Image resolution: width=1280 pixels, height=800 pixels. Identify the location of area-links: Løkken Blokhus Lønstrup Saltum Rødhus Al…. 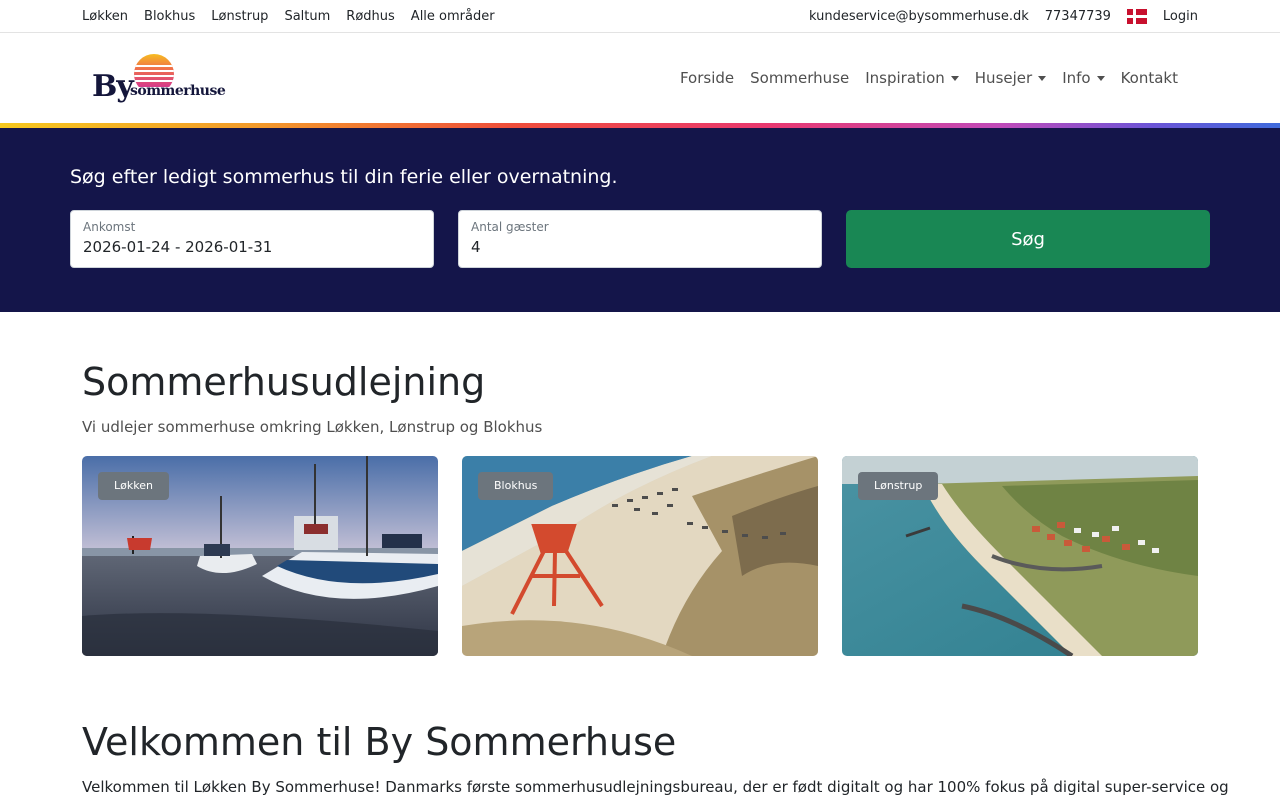
(288, 16).